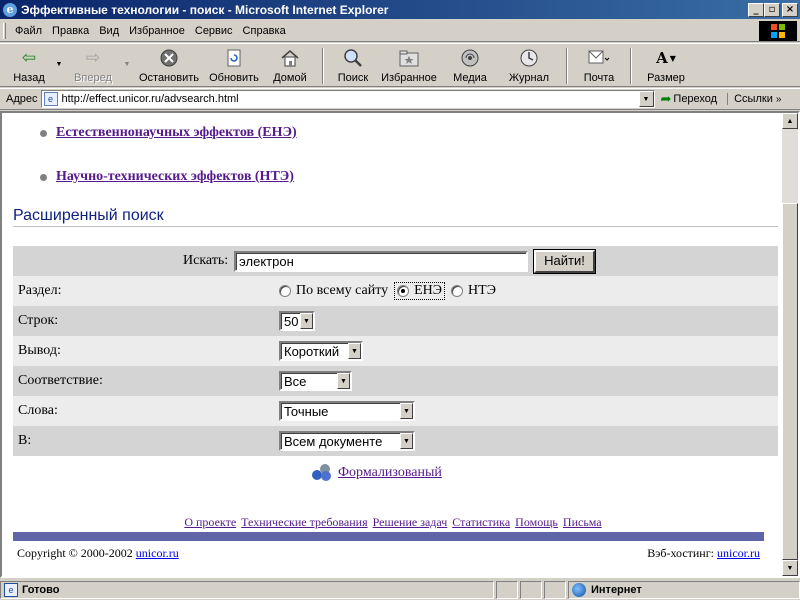 The height and width of the screenshot is (600, 800). What do you see at coordinates (410, 522) in the screenshot?
I see `footer-link-solutions: Решение задач` at bounding box center [410, 522].